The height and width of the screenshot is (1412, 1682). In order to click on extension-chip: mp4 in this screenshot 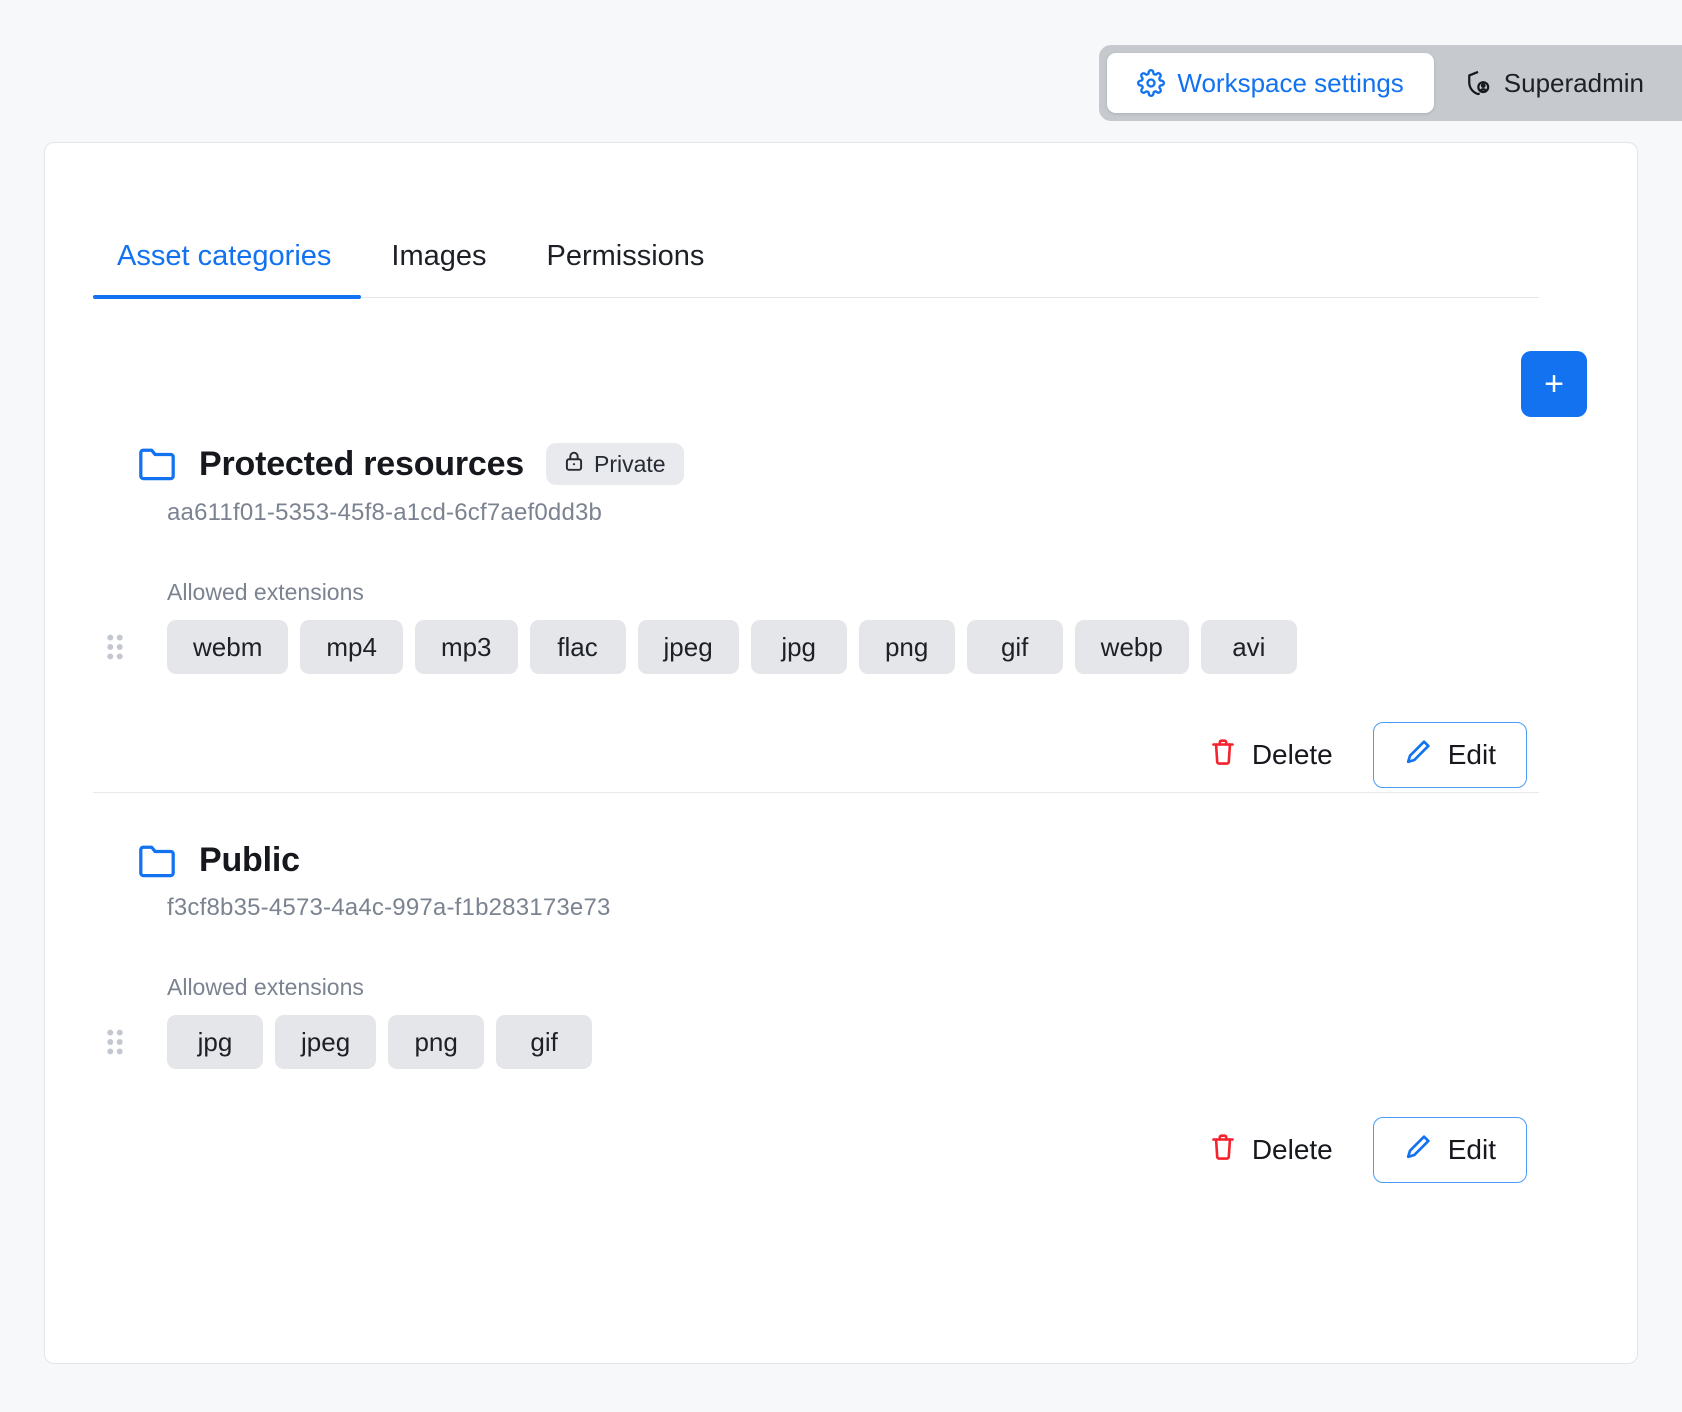, I will do `click(351, 647)`.